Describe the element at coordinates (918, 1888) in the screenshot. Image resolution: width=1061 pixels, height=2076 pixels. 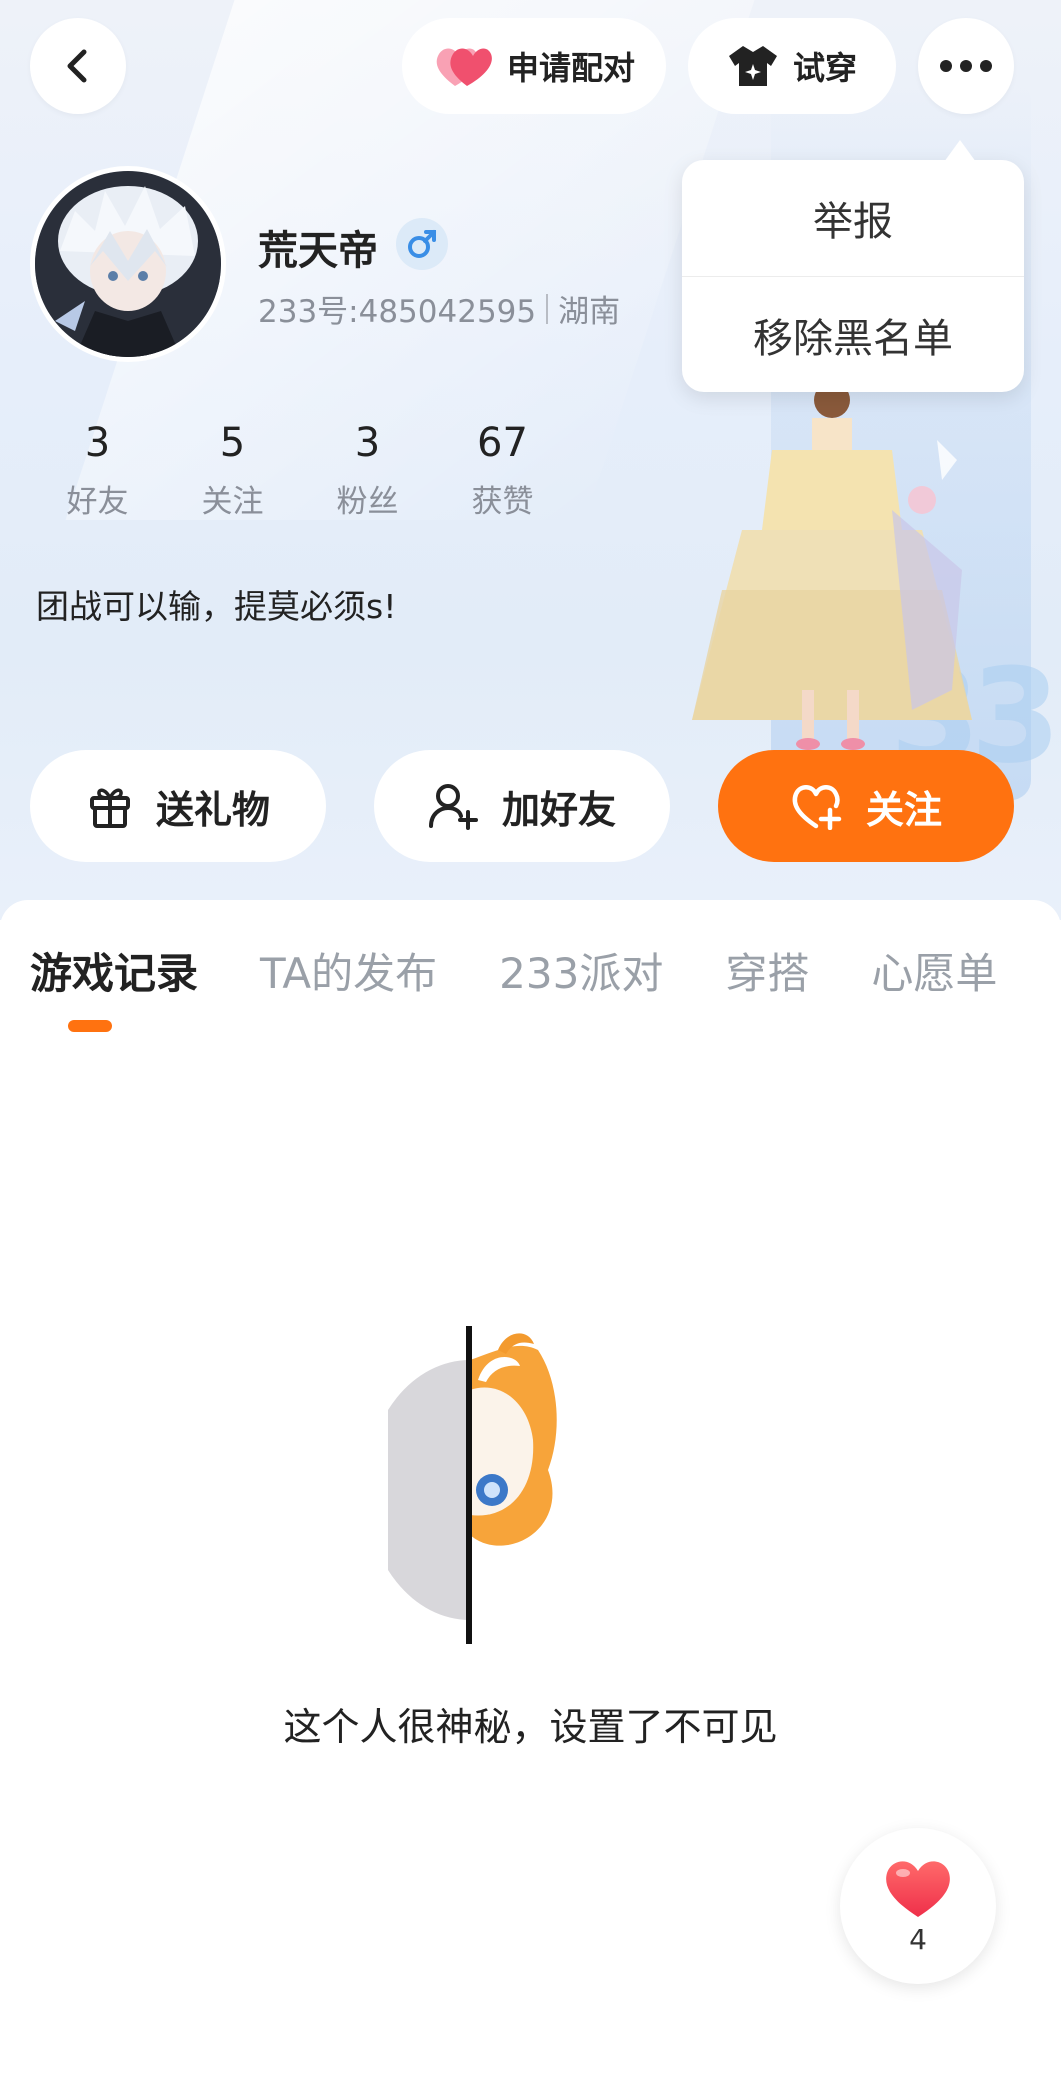
I see `heart-icon` at that location.